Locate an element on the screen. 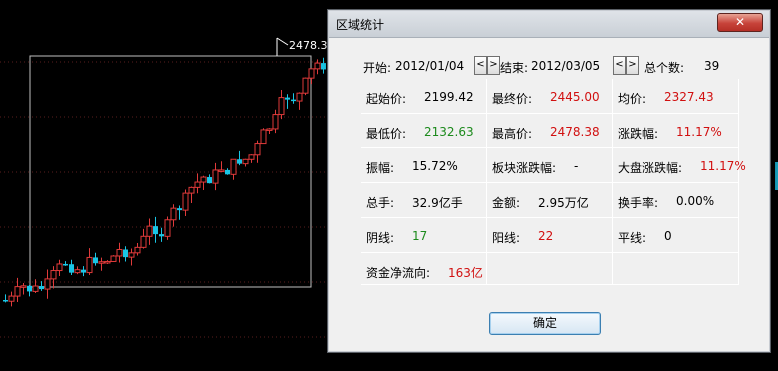 This screenshot has height=371, width=778. stat-label: 最低价: is located at coordinates (386, 134).